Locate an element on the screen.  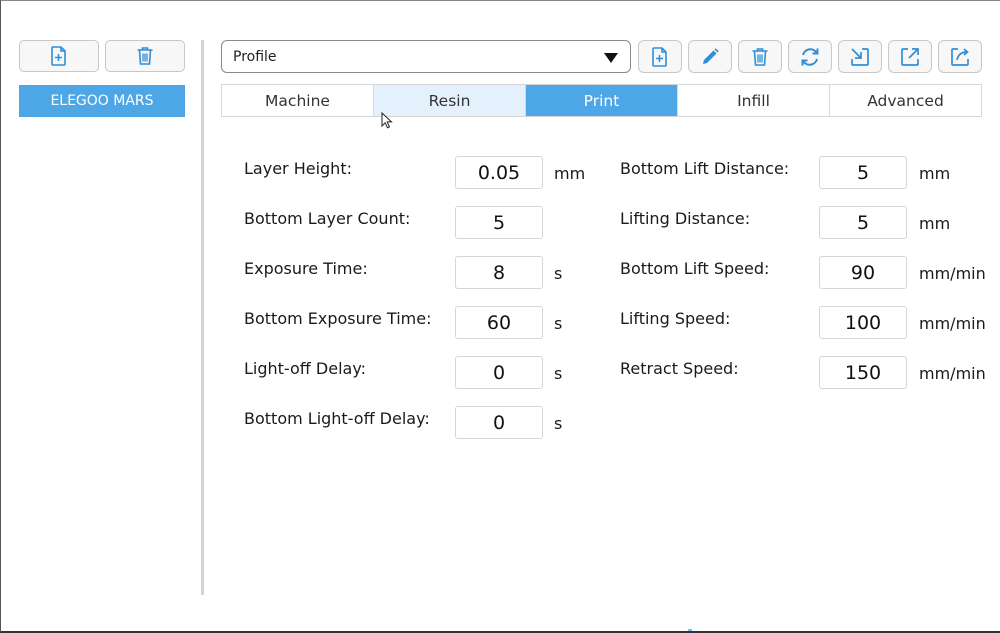
retract-speed-label: Retract Speed: is located at coordinates (679, 368).